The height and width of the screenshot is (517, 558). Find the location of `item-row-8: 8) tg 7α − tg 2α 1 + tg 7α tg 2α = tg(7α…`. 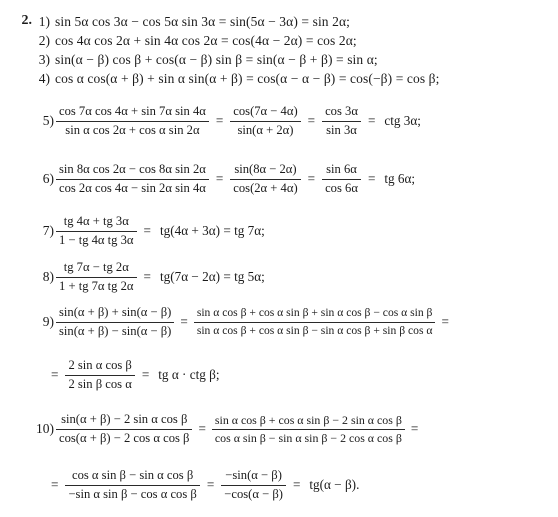

item-row-8: 8) tg 7α − tg 2α 1 + tg 7α tg 2α = tg(7α… is located at coordinates (147, 277).